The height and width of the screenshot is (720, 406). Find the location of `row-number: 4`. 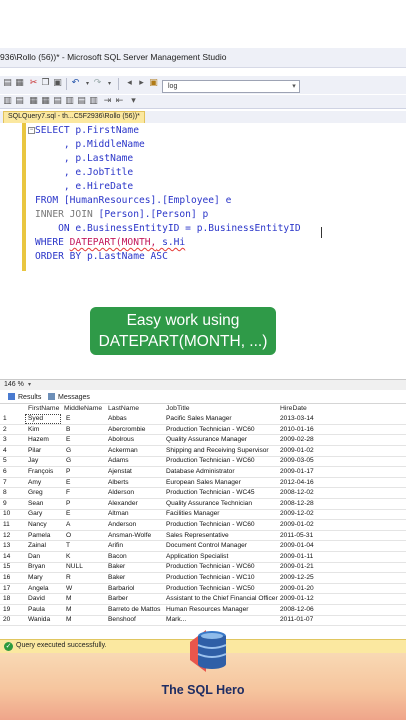

row-number: 4 is located at coordinates (5, 450).